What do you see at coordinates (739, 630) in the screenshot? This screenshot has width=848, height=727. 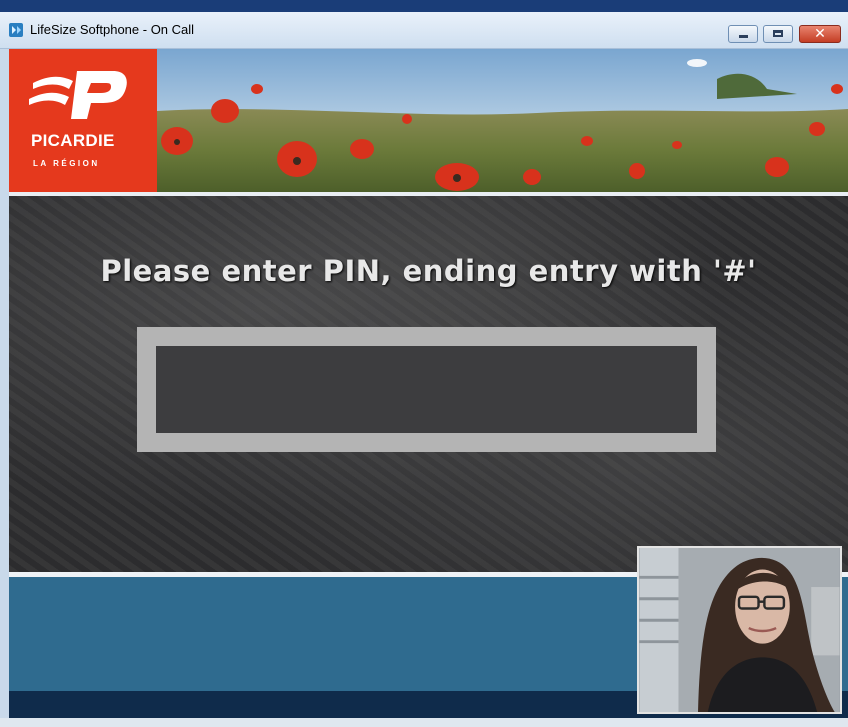 I see `self-view-video` at bounding box center [739, 630].